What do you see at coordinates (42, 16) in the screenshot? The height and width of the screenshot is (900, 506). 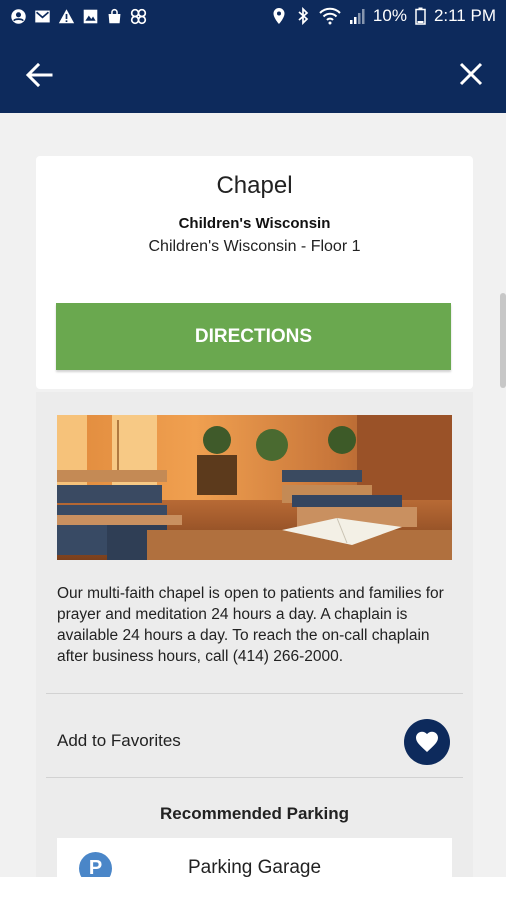 I see `gmail-icon` at bounding box center [42, 16].